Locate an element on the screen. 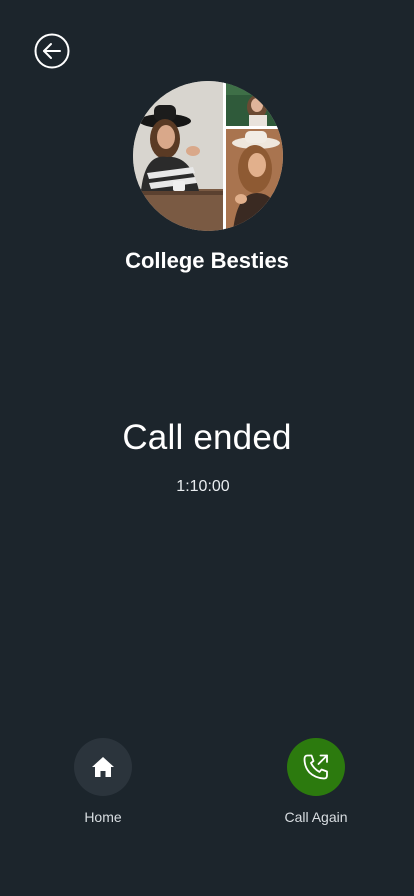  call-duration: 1:10:00 is located at coordinates (203, 486).